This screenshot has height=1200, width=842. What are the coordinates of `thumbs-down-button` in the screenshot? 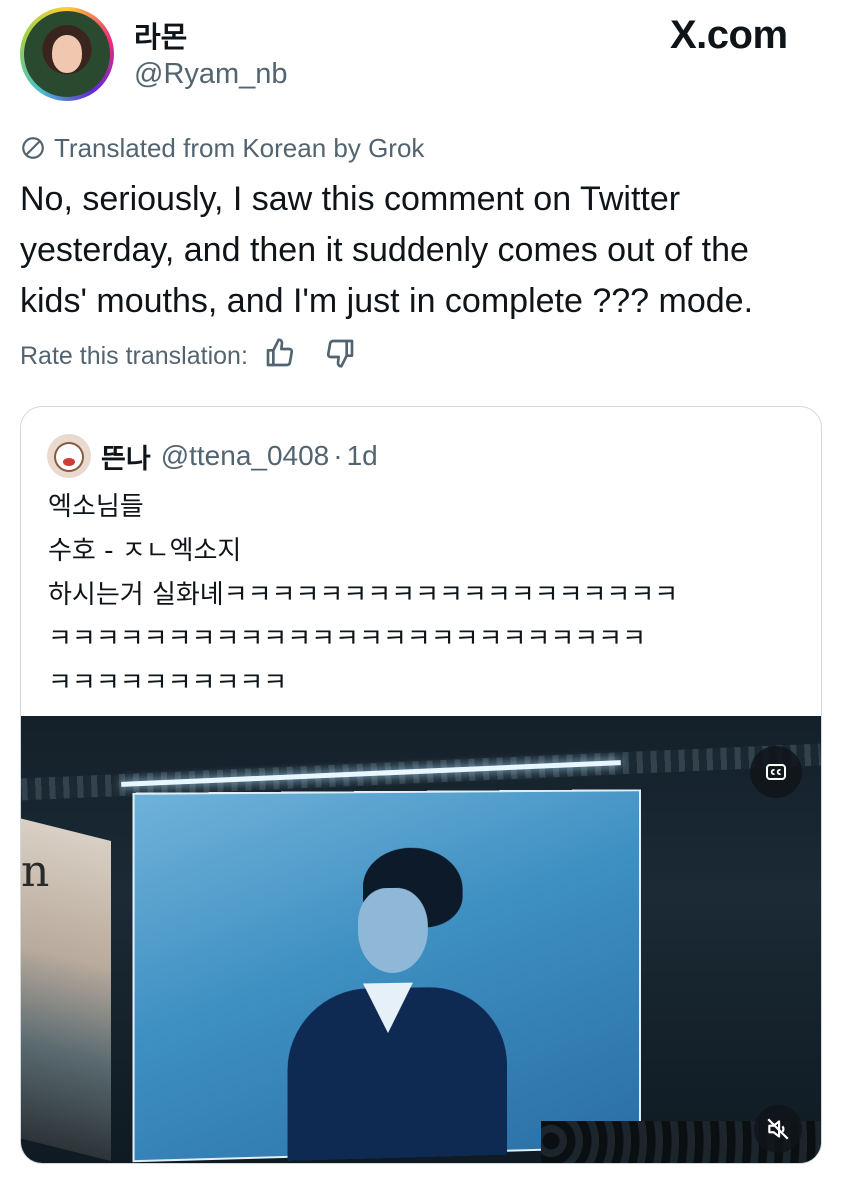 It's located at (340, 356).